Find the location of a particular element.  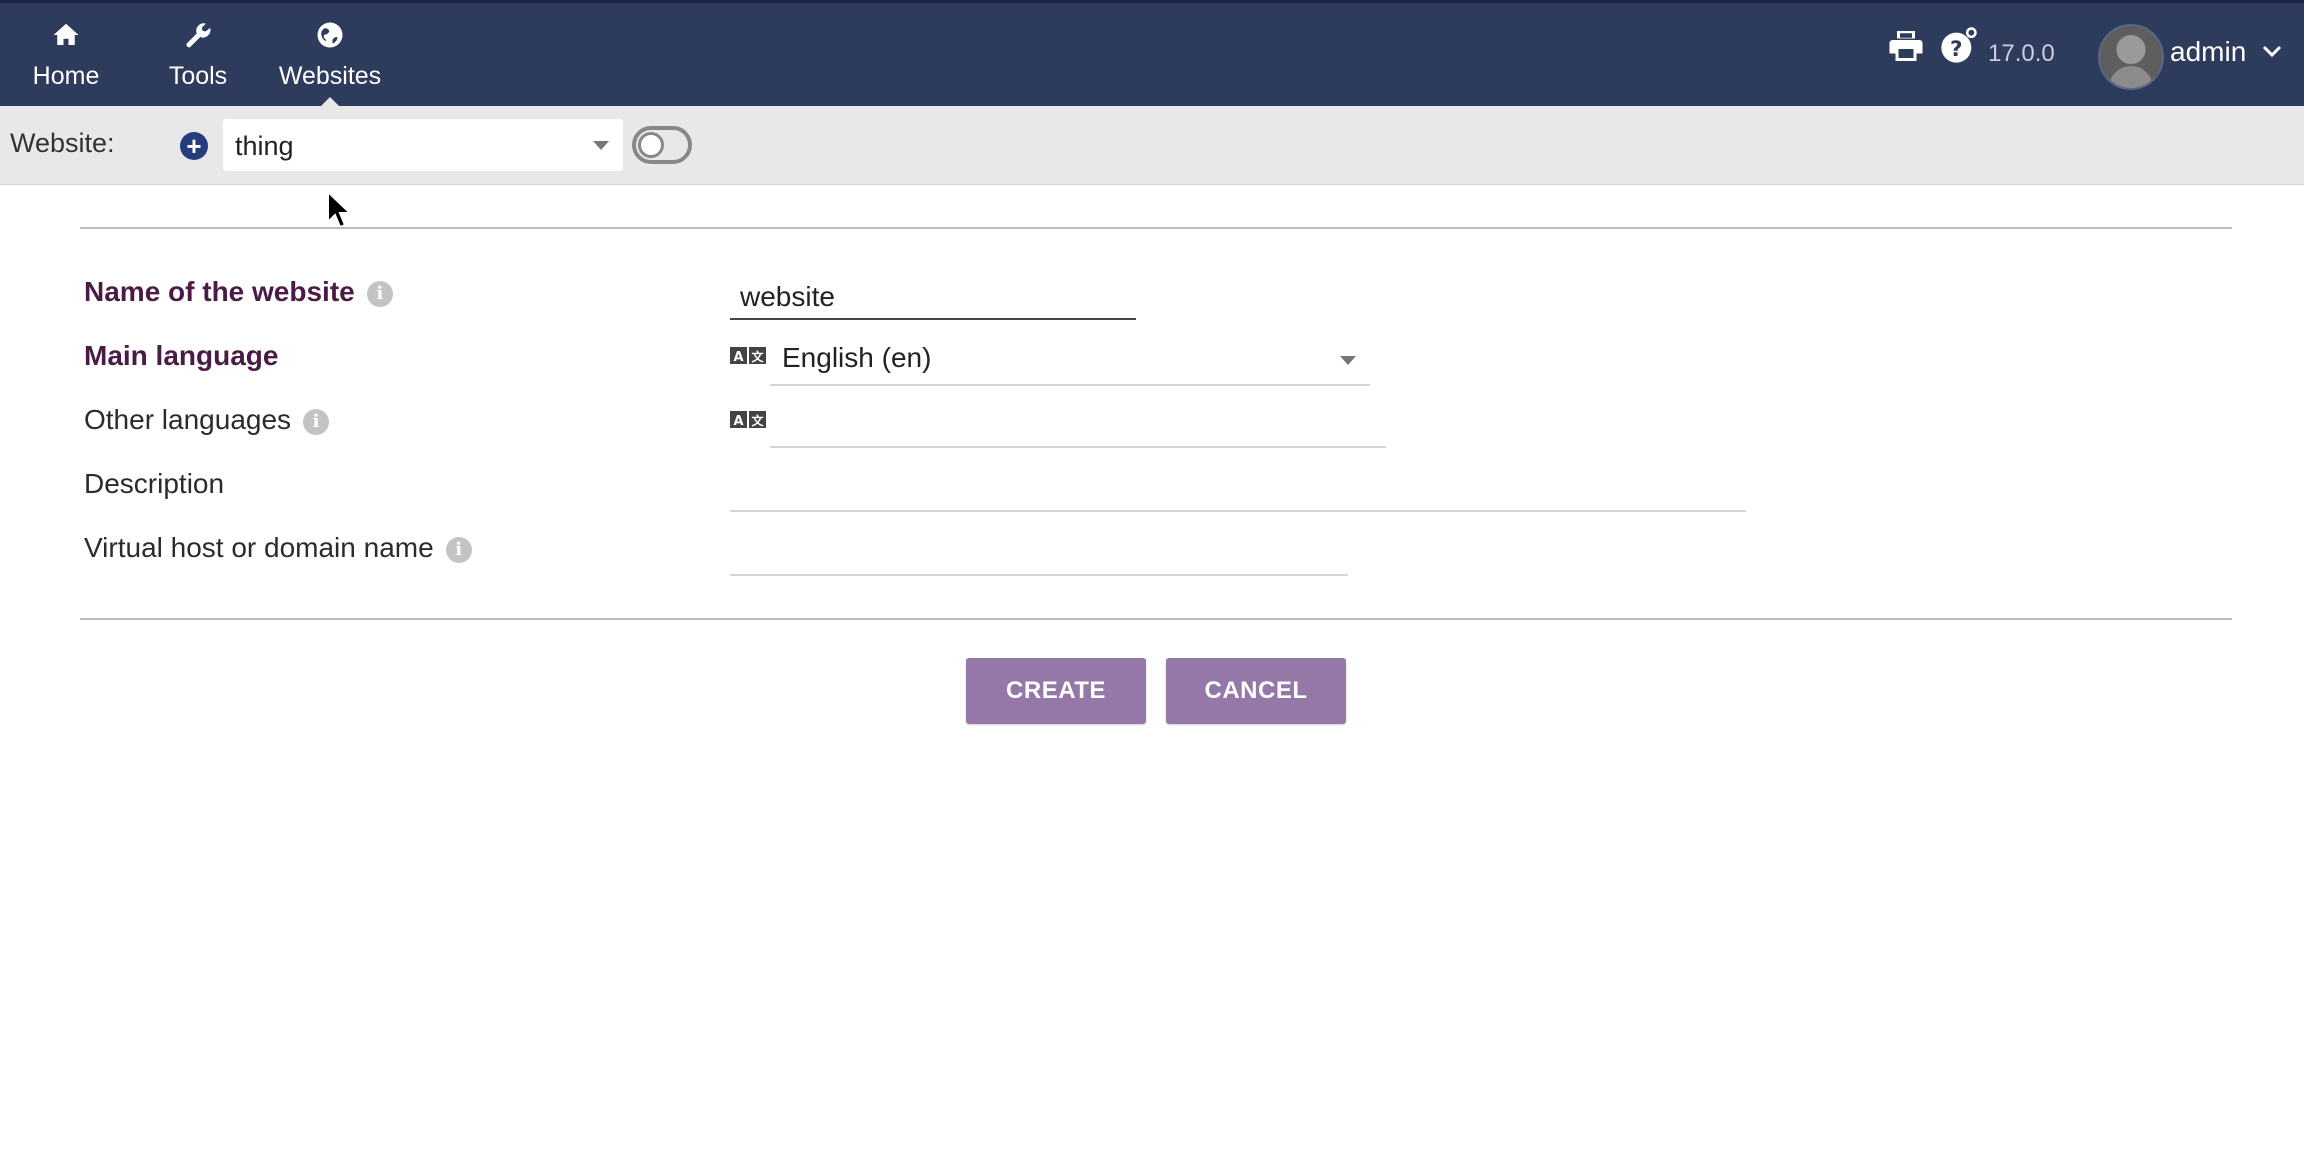

help-icon: ? is located at coordinates (1960, 54).